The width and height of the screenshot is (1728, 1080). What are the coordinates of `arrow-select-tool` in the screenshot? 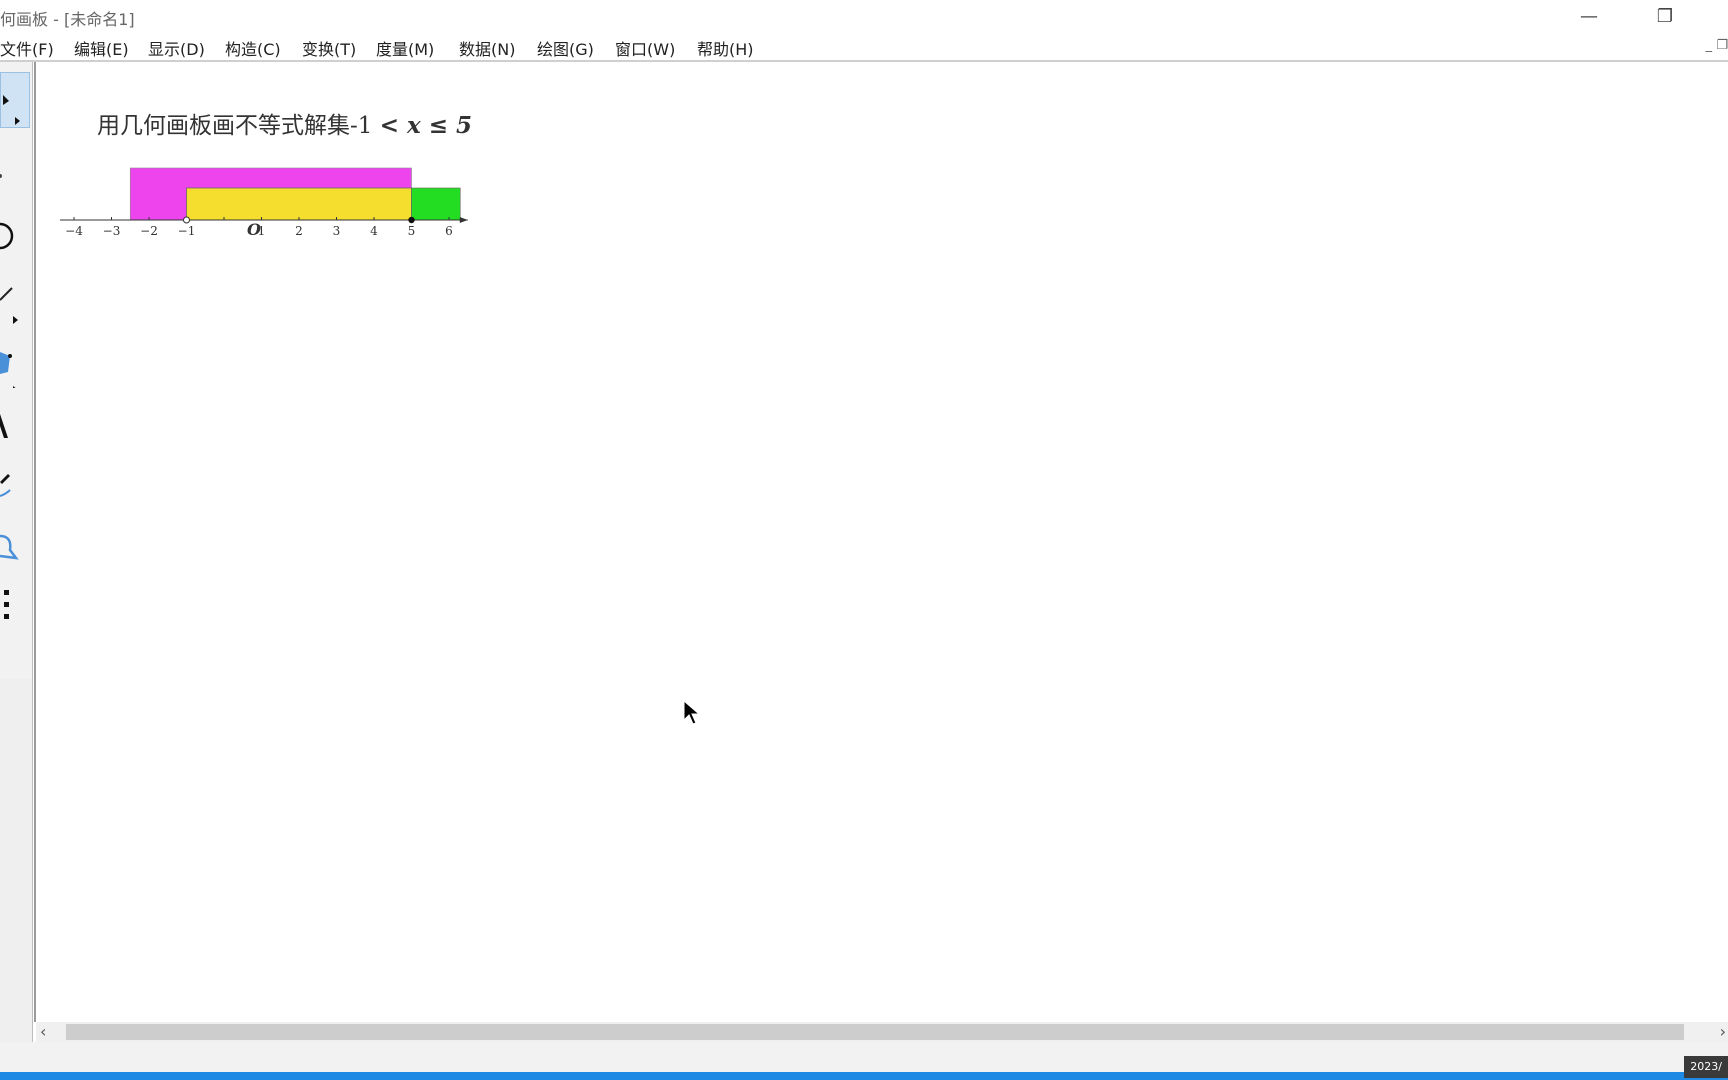 It's located at (15, 100).